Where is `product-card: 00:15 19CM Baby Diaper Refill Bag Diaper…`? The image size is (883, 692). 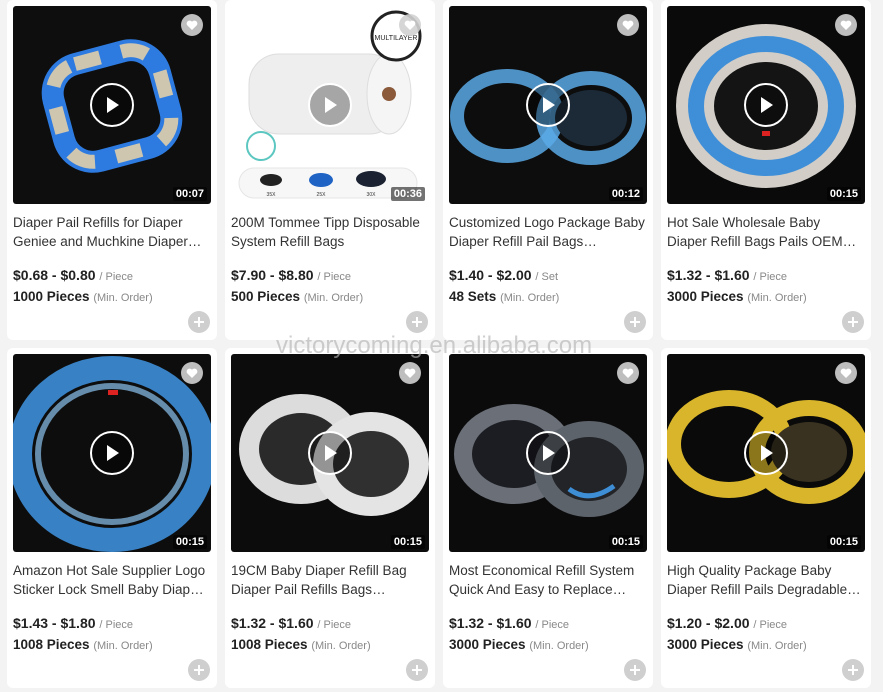
product-card: 00:15 19CM Baby Diaper Refill Bag Diaper… is located at coordinates (330, 518).